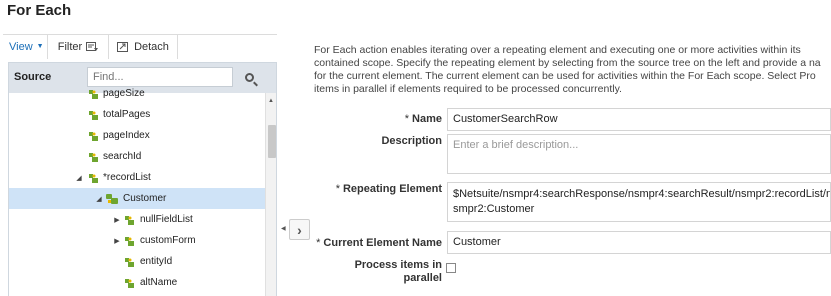 Image resolution: width=831 pixels, height=296 pixels. Describe the element at coordinates (126, 135) in the screenshot. I see `tree-node-label: pageIndex` at that location.